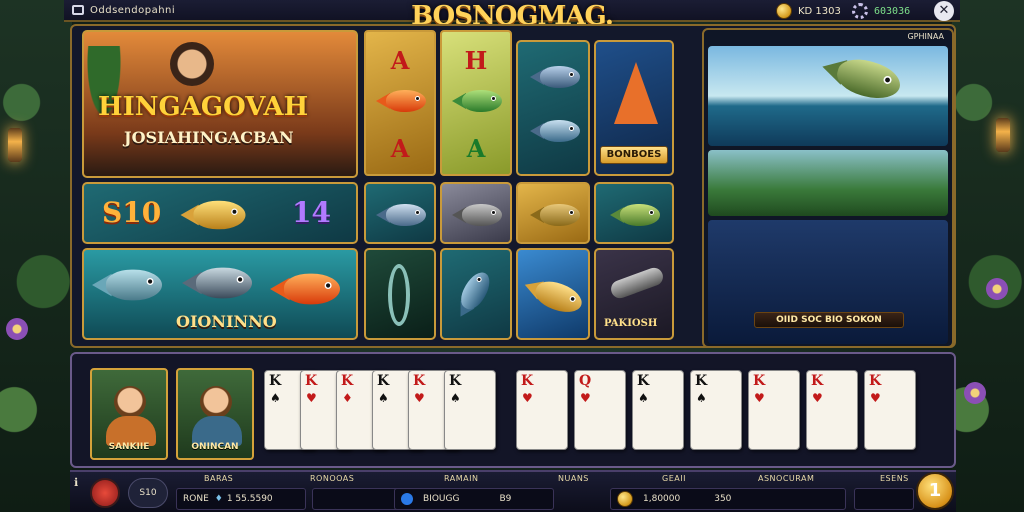  Describe the element at coordinates (828, 183) in the screenshot. I see `shore-scene` at that location.